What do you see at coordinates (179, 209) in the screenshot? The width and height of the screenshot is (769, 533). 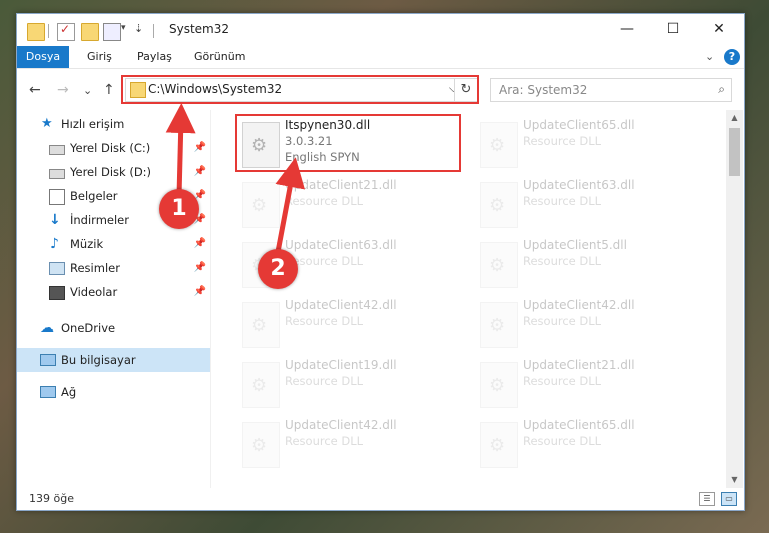 I see `step-marker-1: 1` at bounding box center [179, 209].